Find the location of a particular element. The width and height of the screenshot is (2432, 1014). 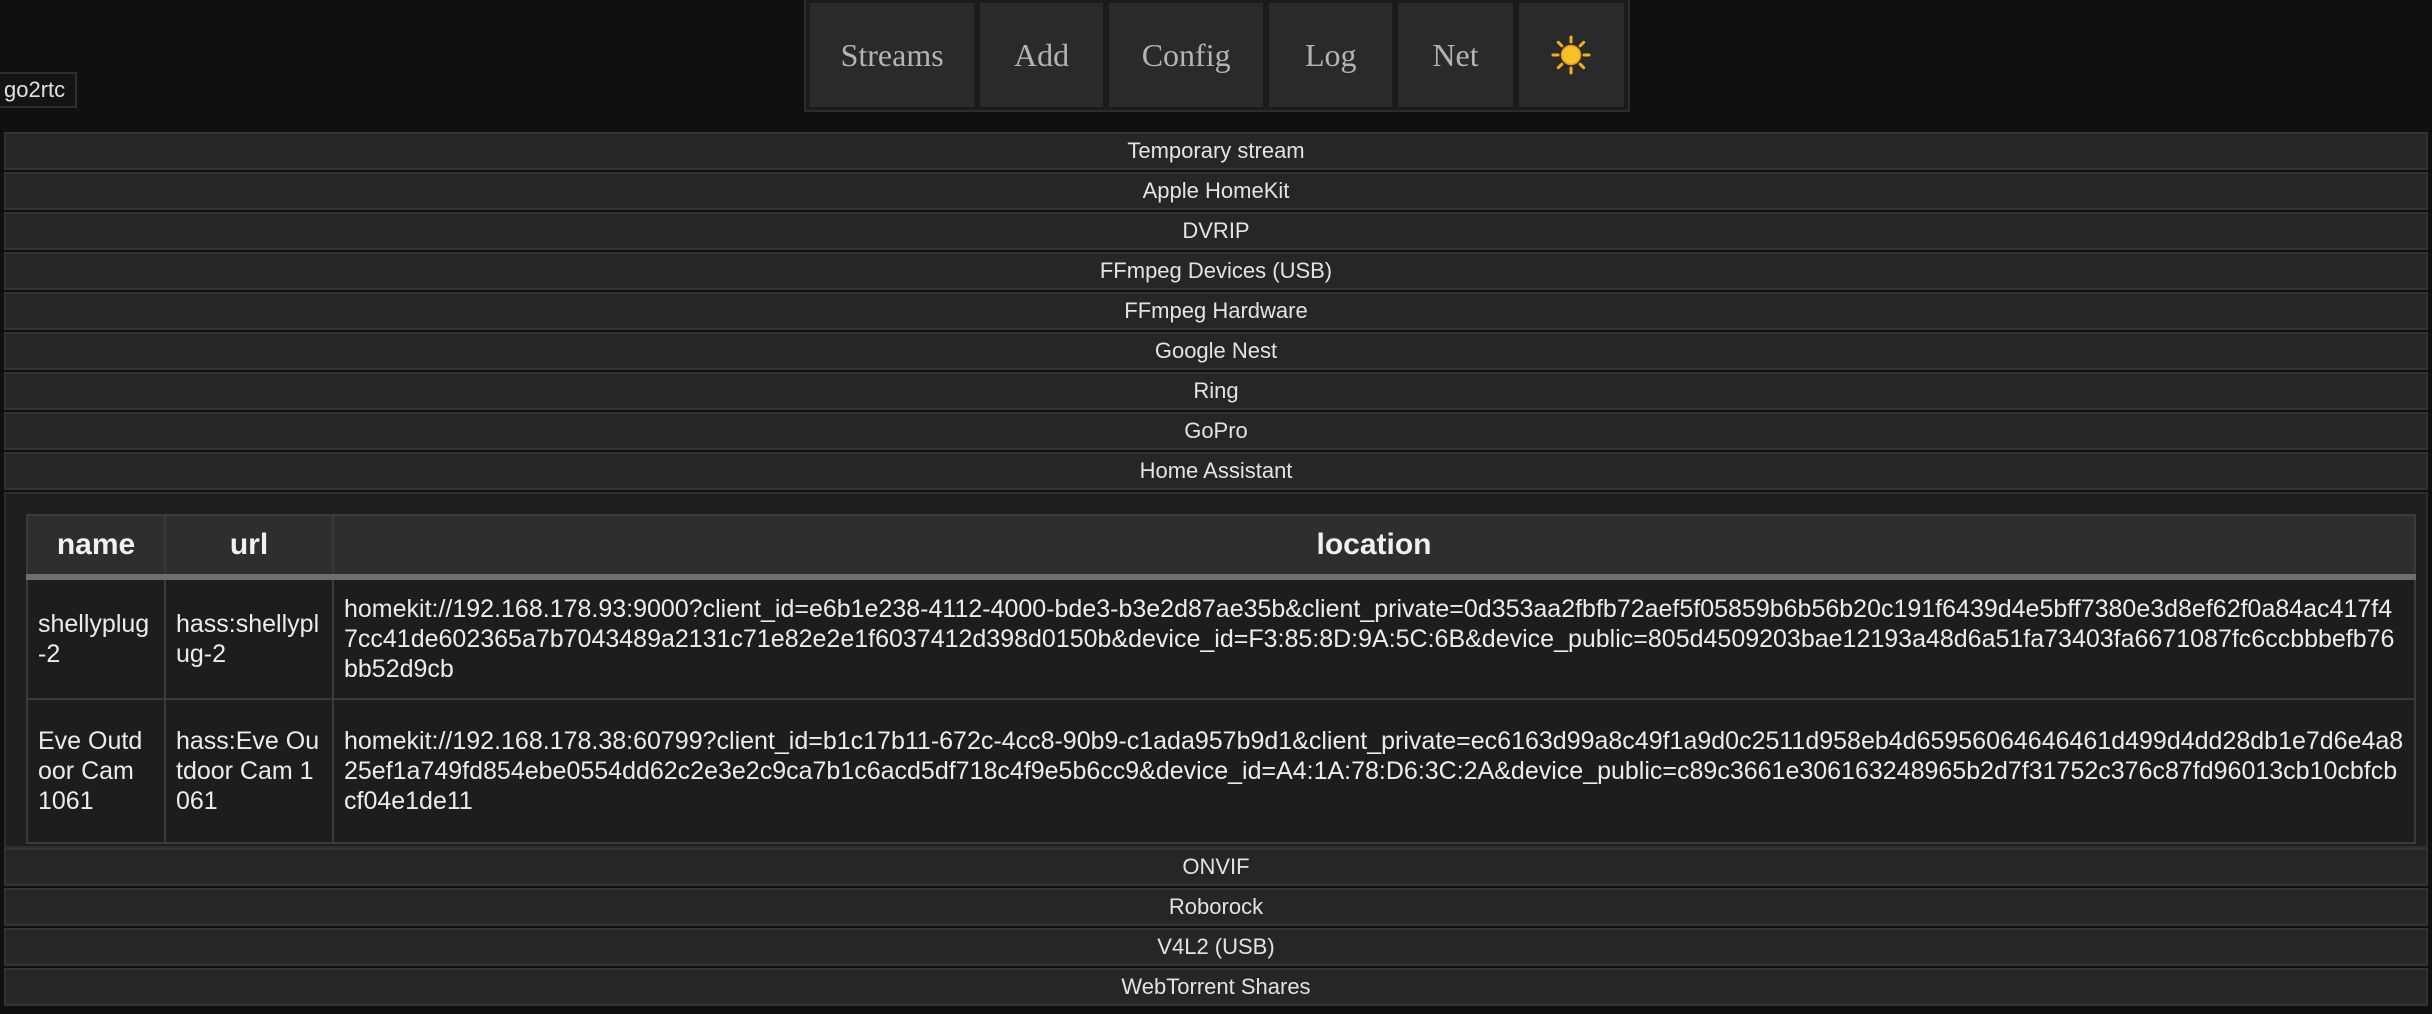

stream-url-cell: hass:Eve Outdoor Cam 1061 is located at coordinates (249, 771).